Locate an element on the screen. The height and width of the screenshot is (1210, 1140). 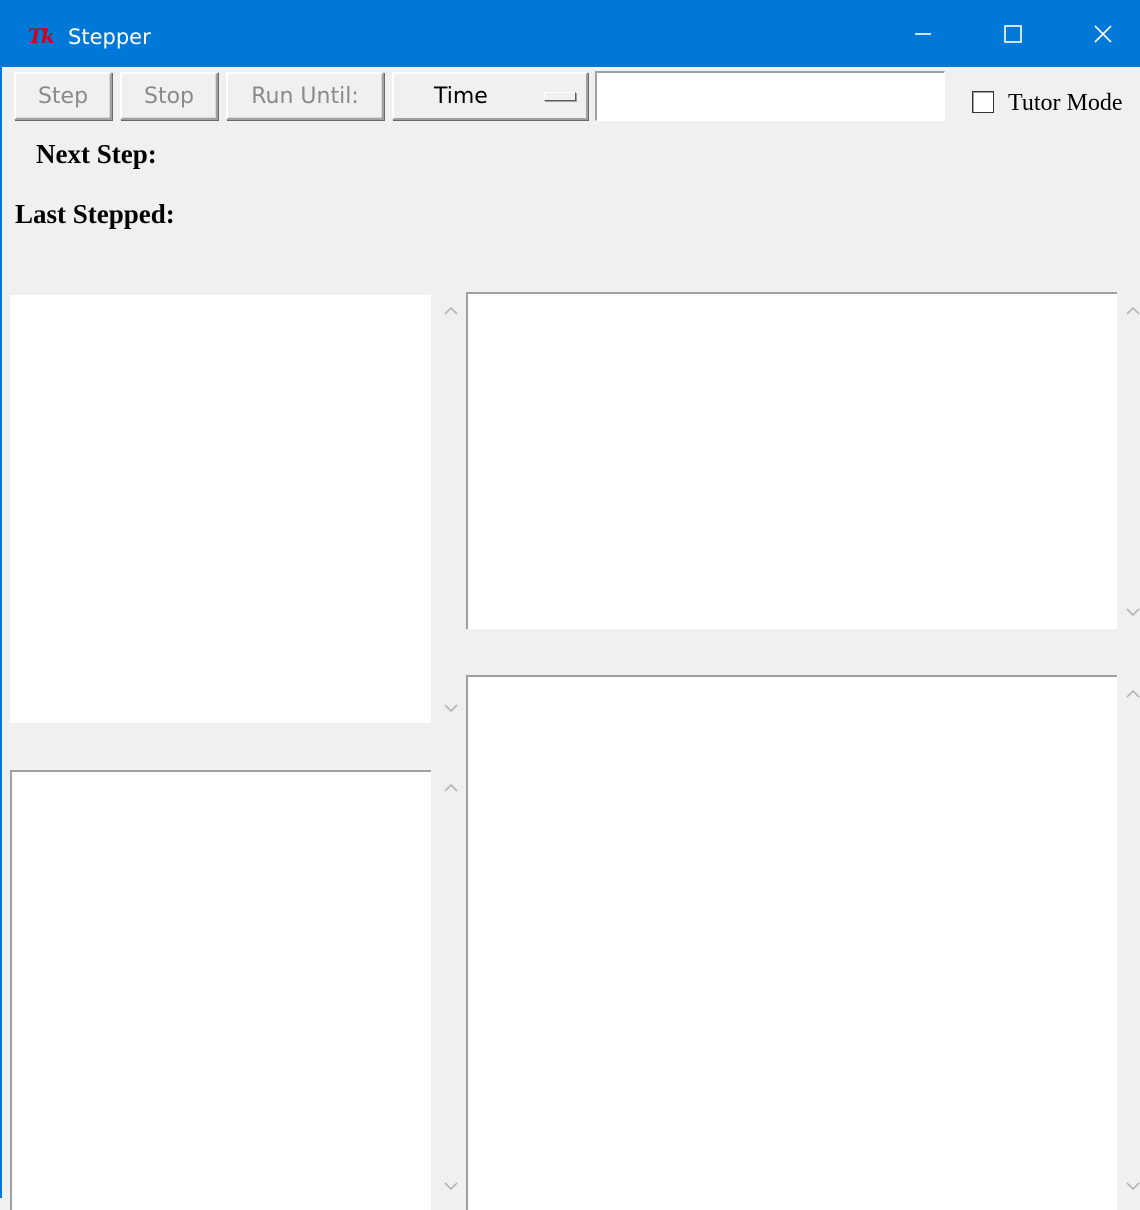
maximize-button is located at coordinates (1013, 33).